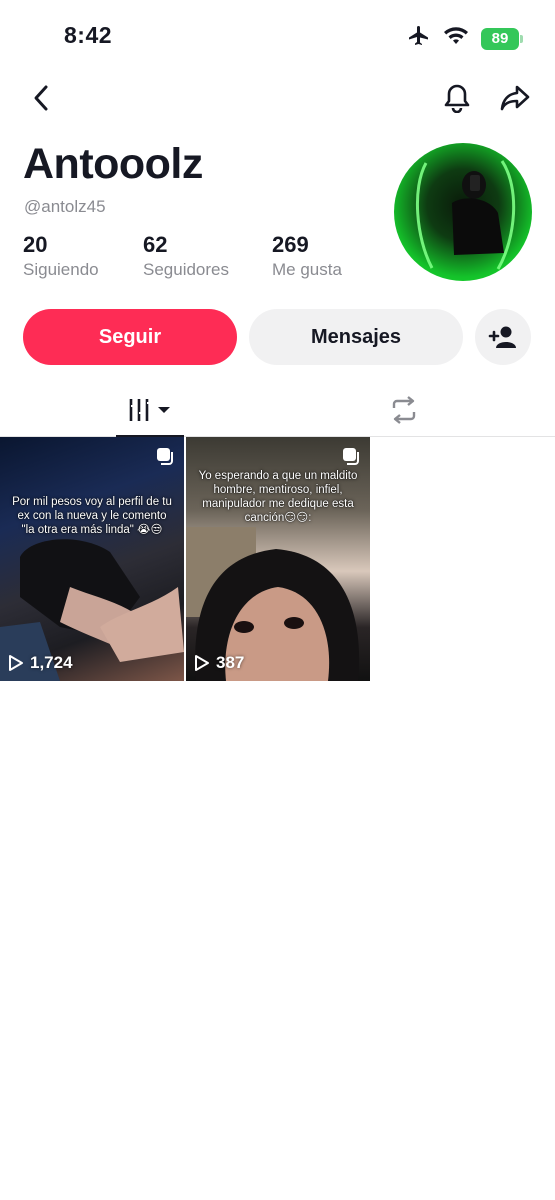 The height and width of the screenshot is (1200, 555). Describe the element at coordinates (456, 38) in the screenshot. I see `wifi-icon` at that location.